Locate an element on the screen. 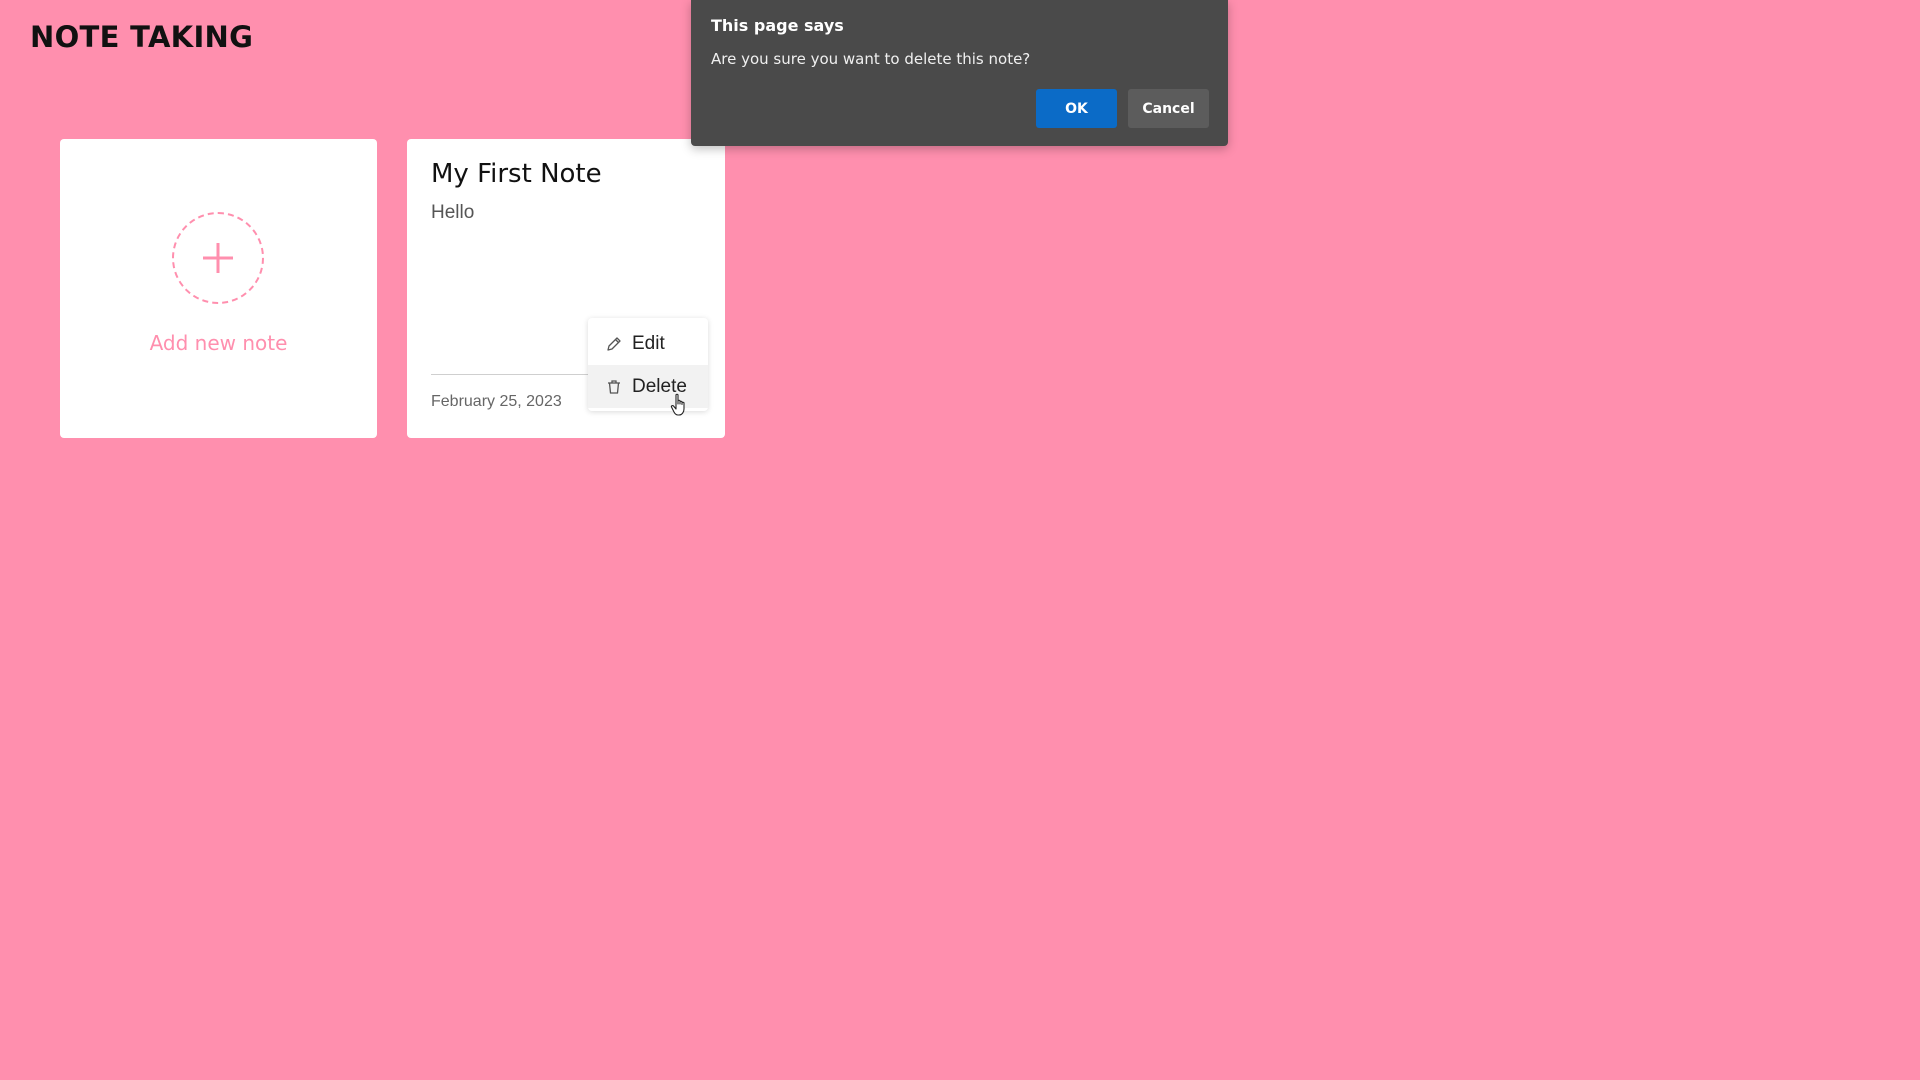  add-note-circle is located at coordinates (218, 258).